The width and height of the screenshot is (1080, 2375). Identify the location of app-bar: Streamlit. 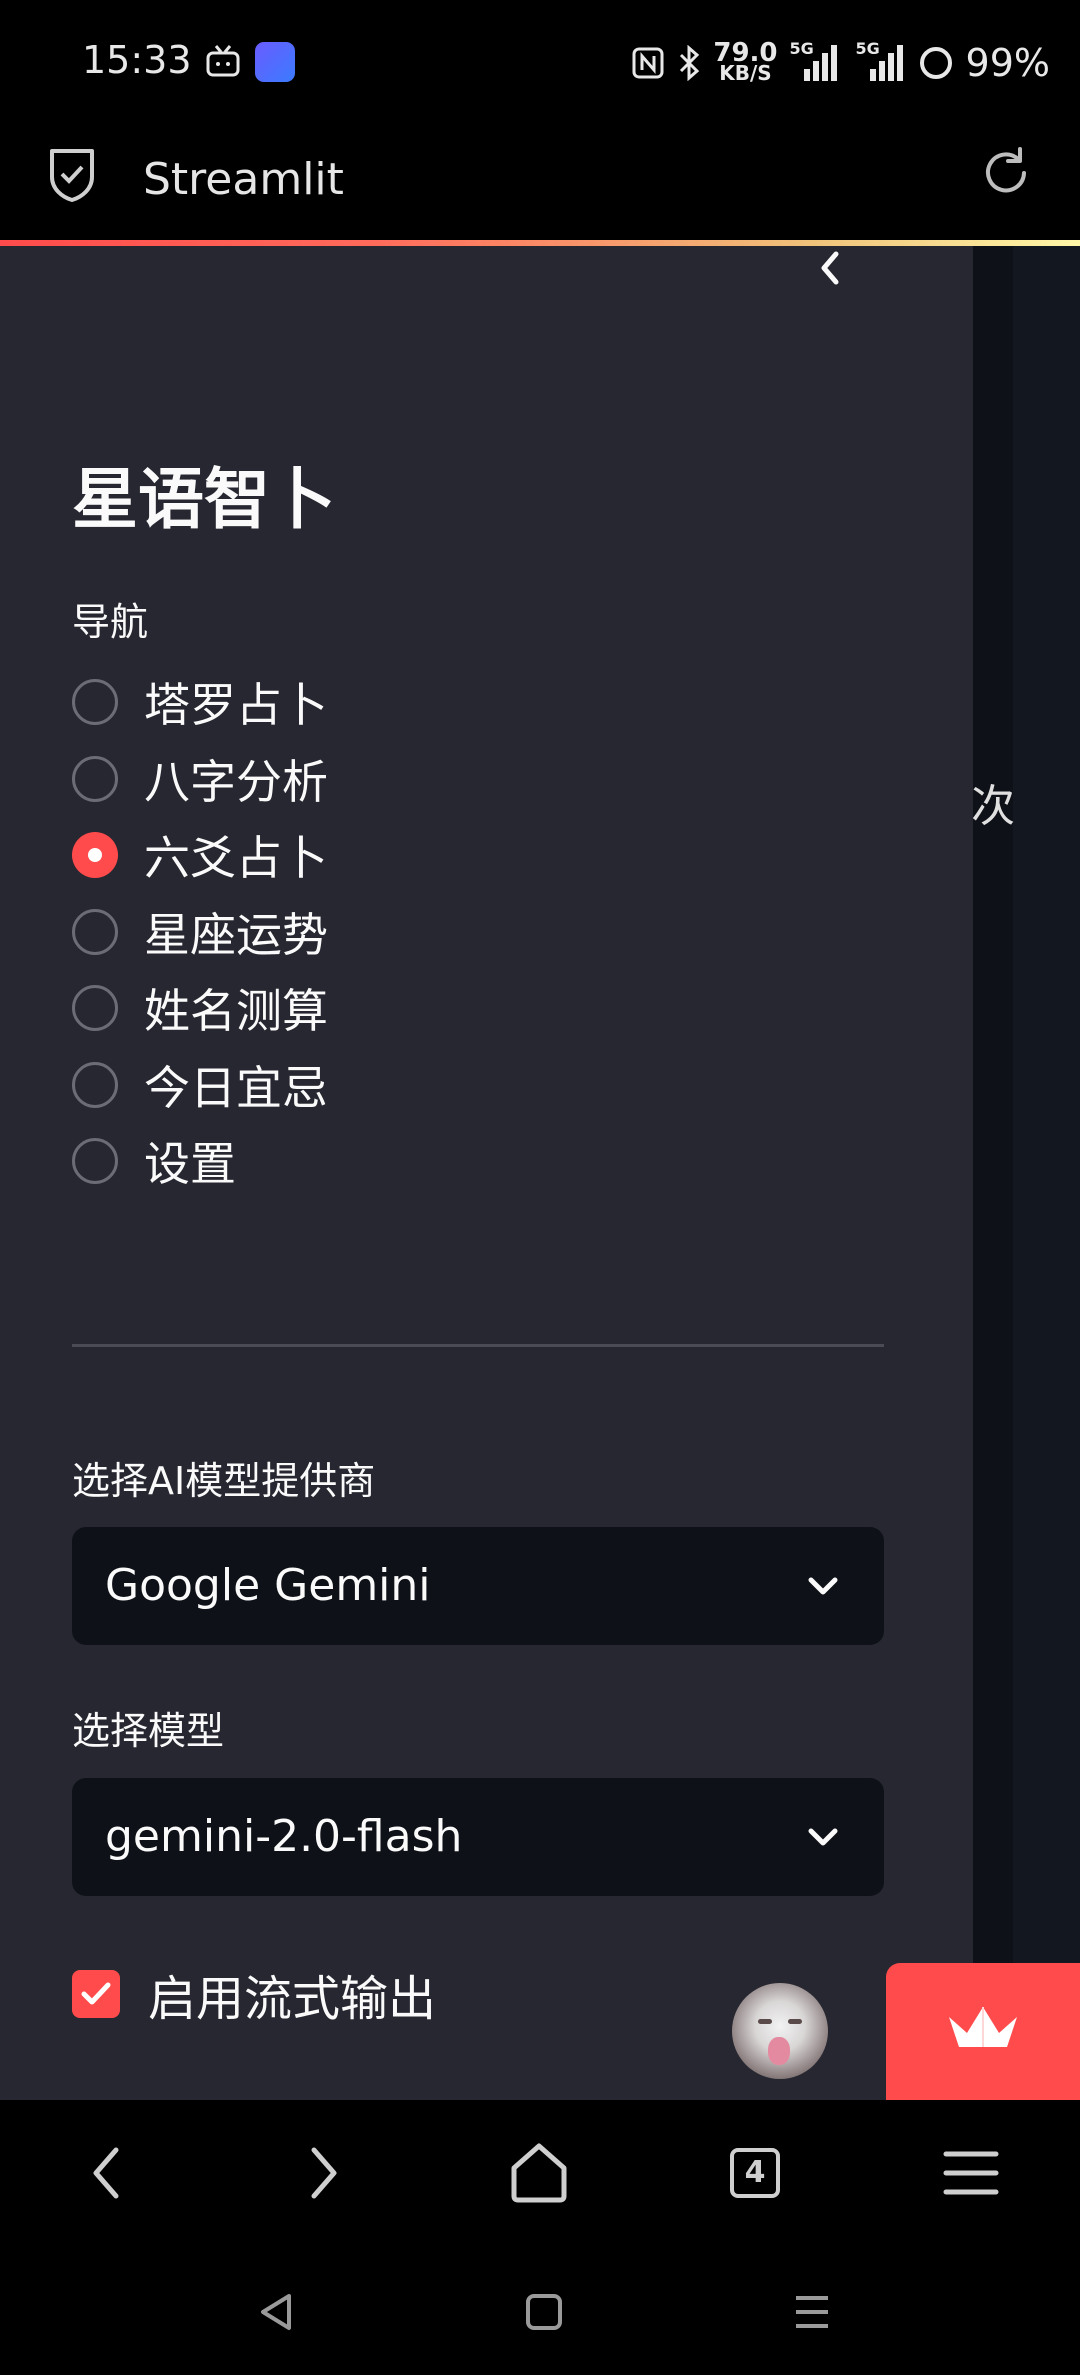
(540, 182).